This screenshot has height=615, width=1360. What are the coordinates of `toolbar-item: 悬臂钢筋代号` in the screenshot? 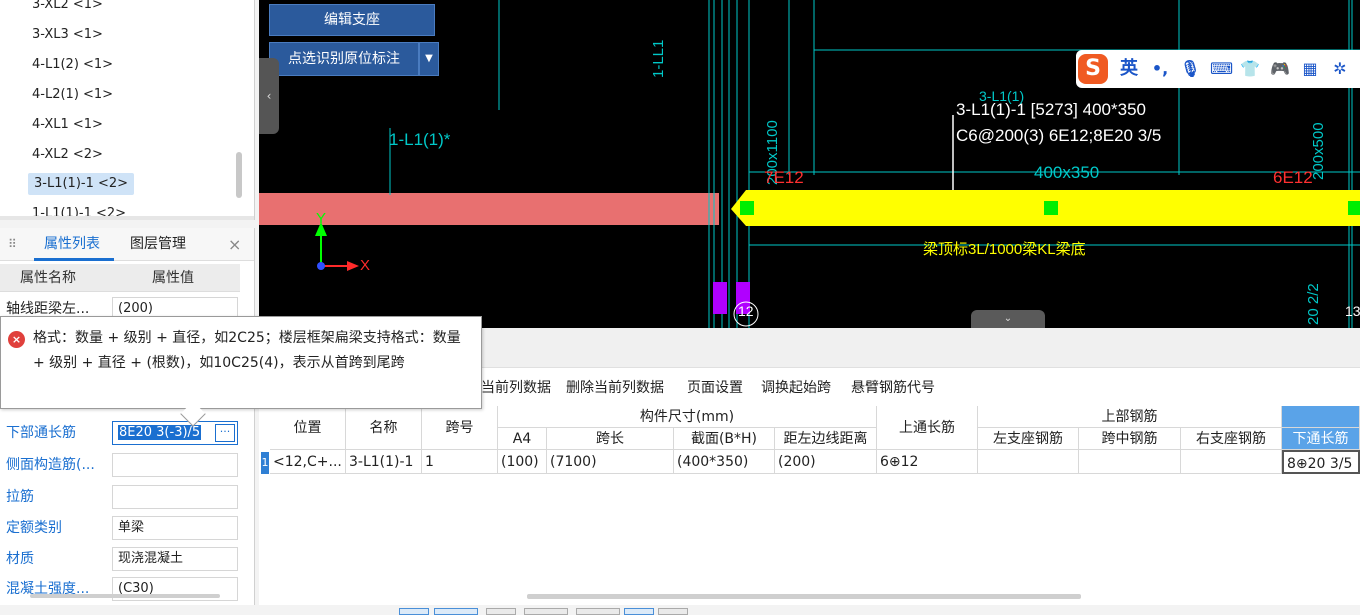 It's located at (893, 388).